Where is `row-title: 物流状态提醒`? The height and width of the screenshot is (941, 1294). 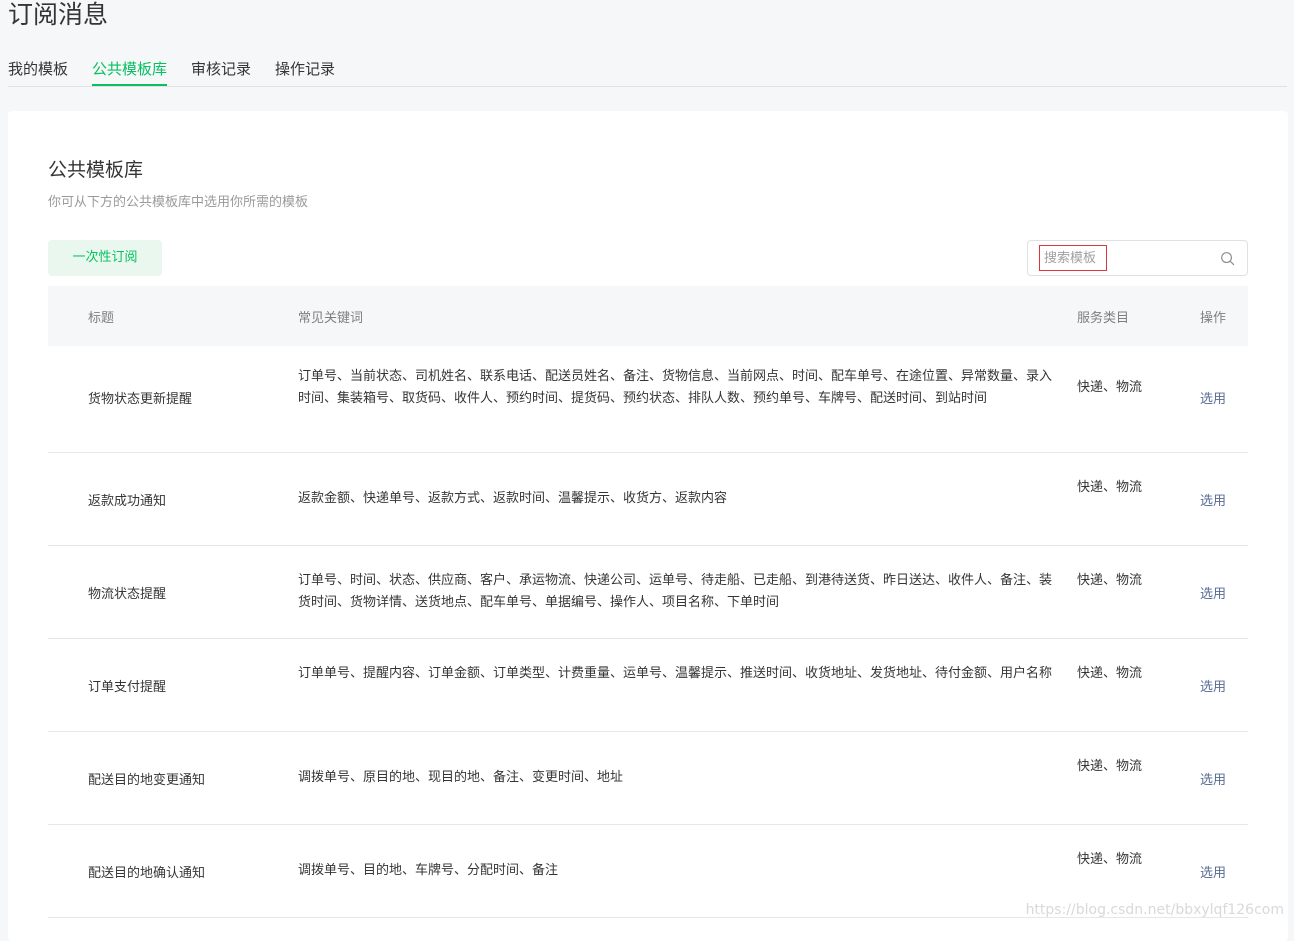 row-title: 物流状态提醒 is located at coordinates (127, 592).